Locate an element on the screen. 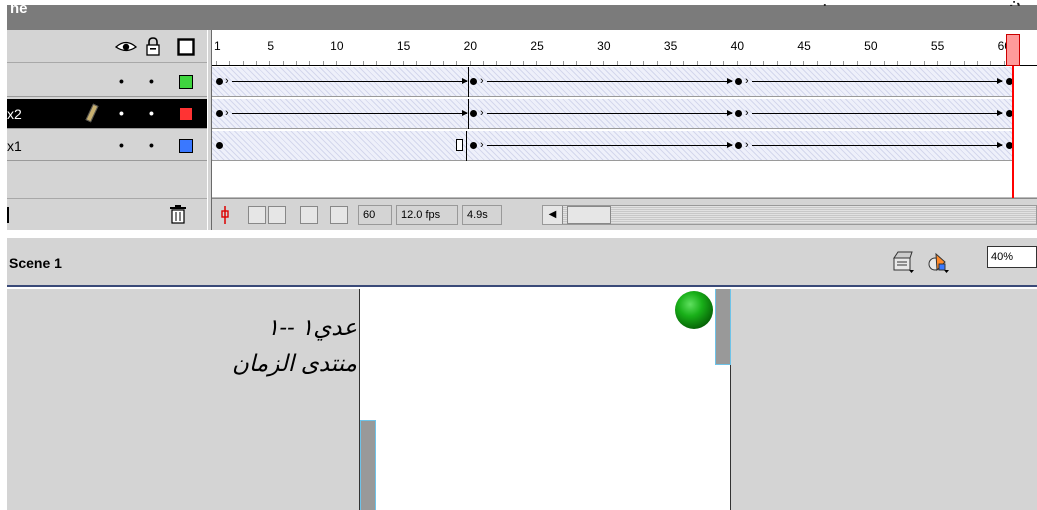 This screenshot has width=1037, height=510. frame-number-label: 45 is located at coordinates (803, 46).